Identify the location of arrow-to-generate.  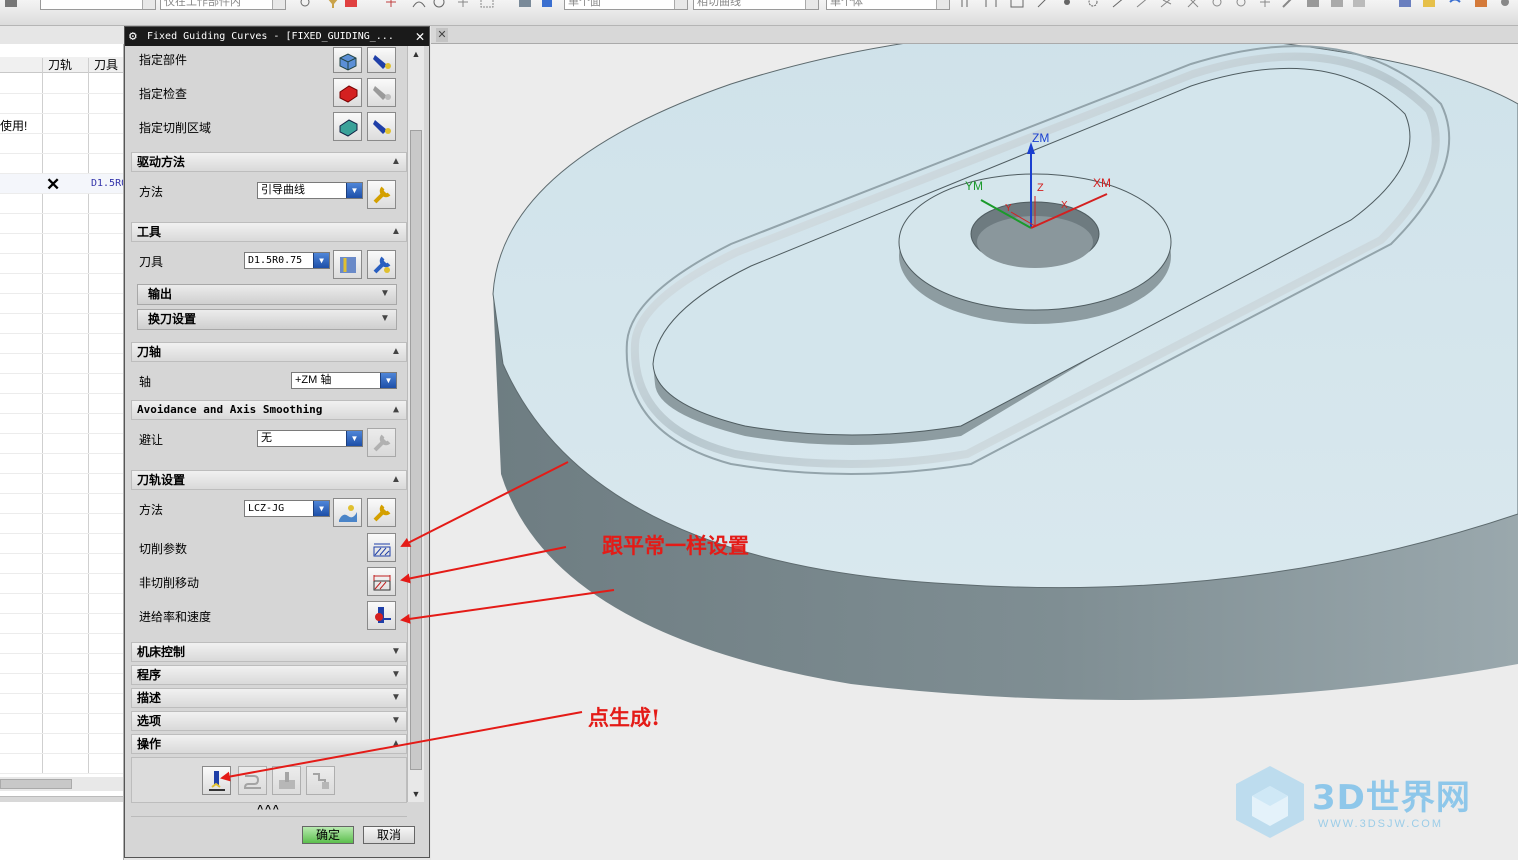
(401, 746).